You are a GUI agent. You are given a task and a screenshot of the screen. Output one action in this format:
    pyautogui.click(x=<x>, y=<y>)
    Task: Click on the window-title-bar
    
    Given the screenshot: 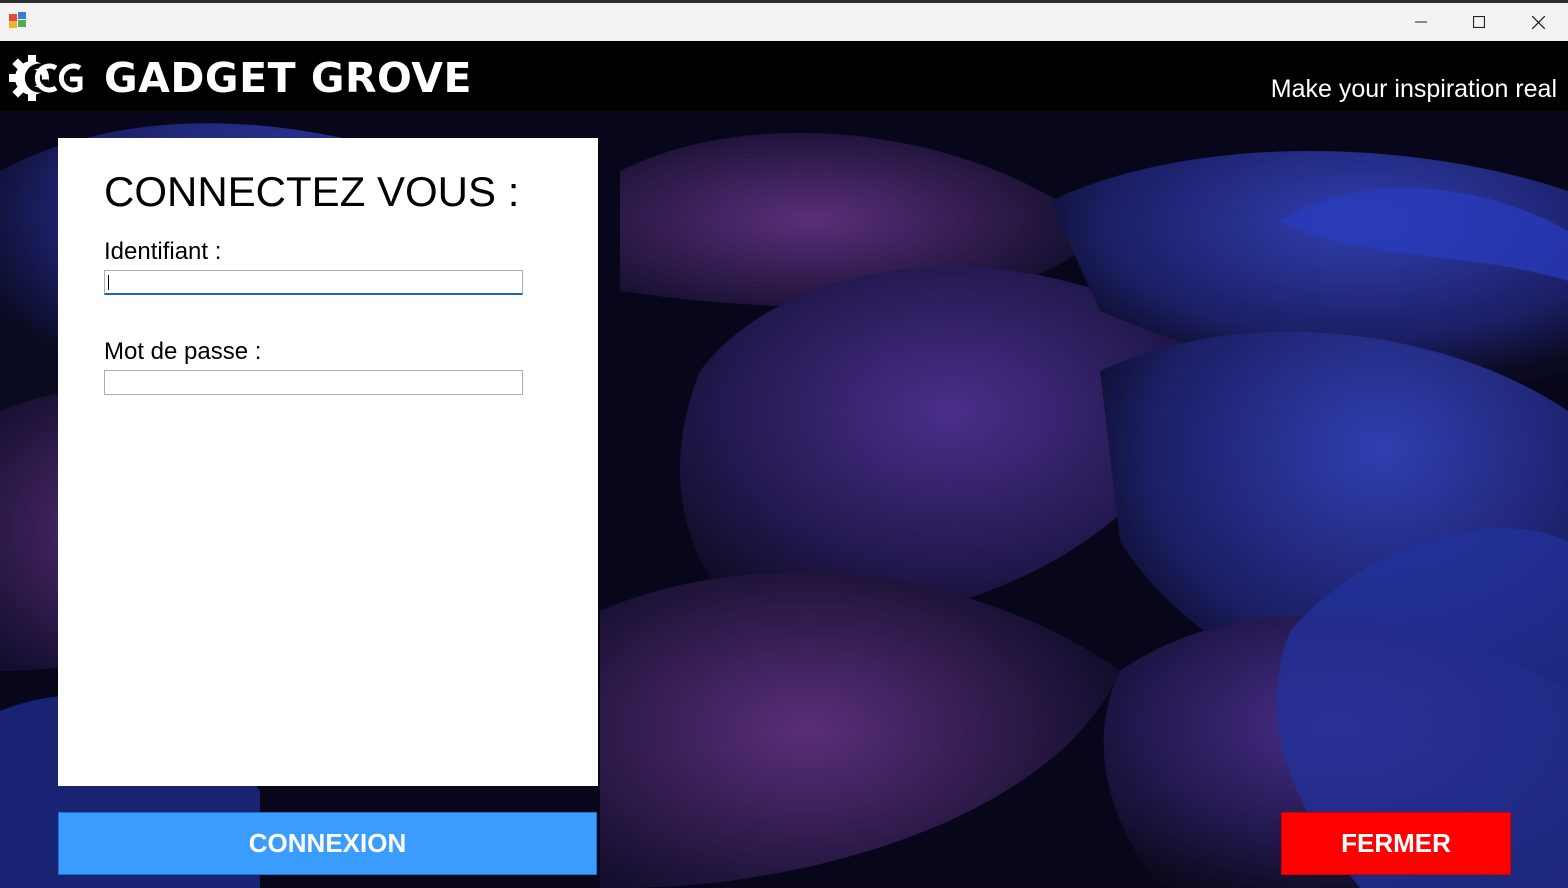 What is the action you would take?
    pyautogui.click(x=784, y=20)
    